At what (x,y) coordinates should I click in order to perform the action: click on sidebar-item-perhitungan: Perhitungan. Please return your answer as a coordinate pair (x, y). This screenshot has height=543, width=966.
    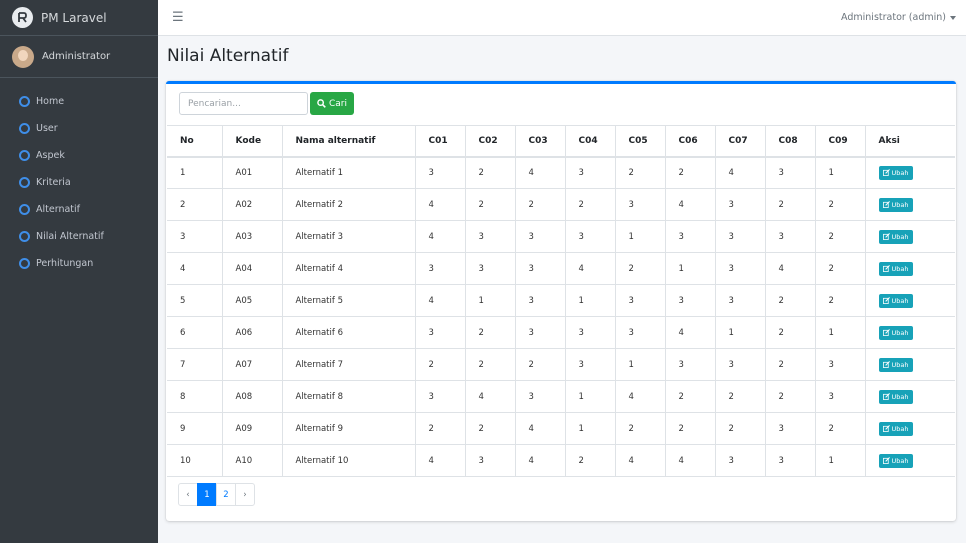
    Looking at the image, I should click on (79, 263).